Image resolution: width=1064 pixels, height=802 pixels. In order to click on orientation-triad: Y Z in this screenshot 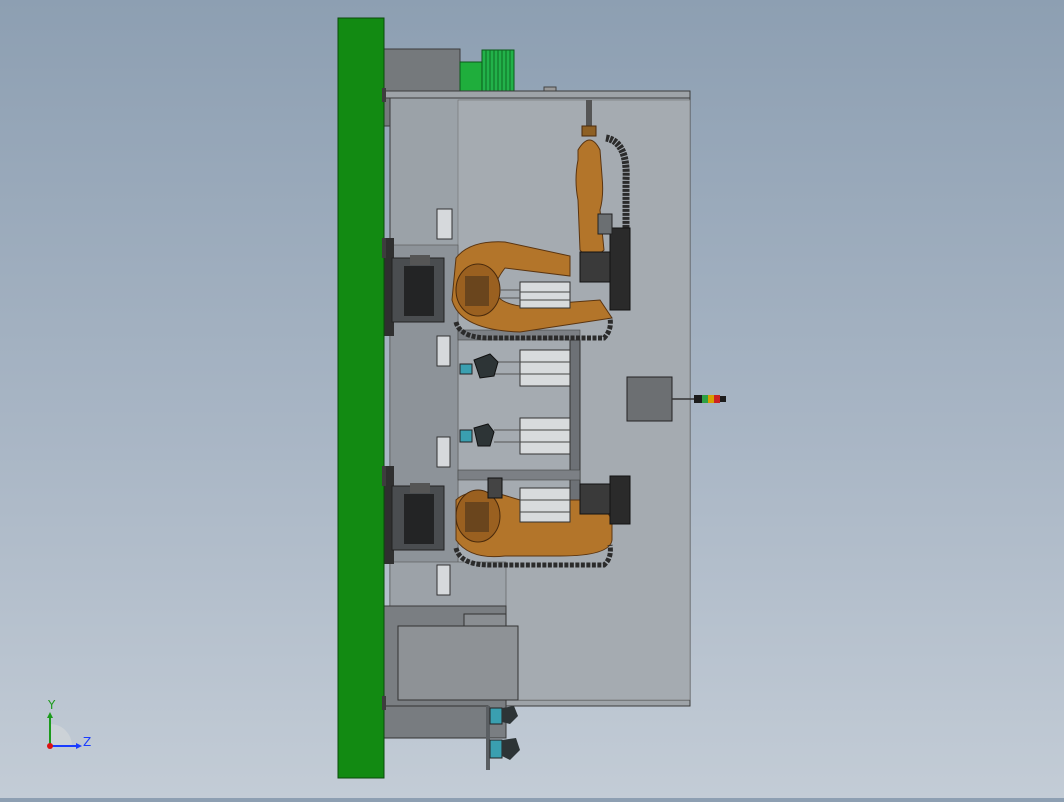, I will do `click(68, 728)`.